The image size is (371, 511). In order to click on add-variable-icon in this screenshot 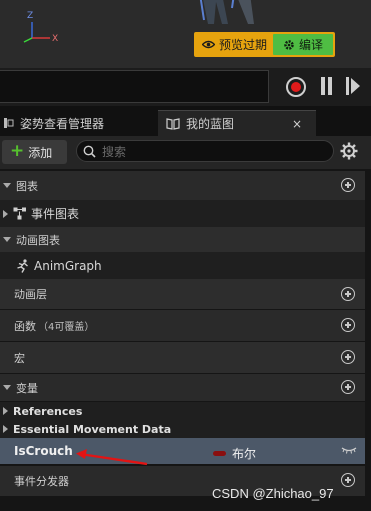, I will do `click(348, 387)`.